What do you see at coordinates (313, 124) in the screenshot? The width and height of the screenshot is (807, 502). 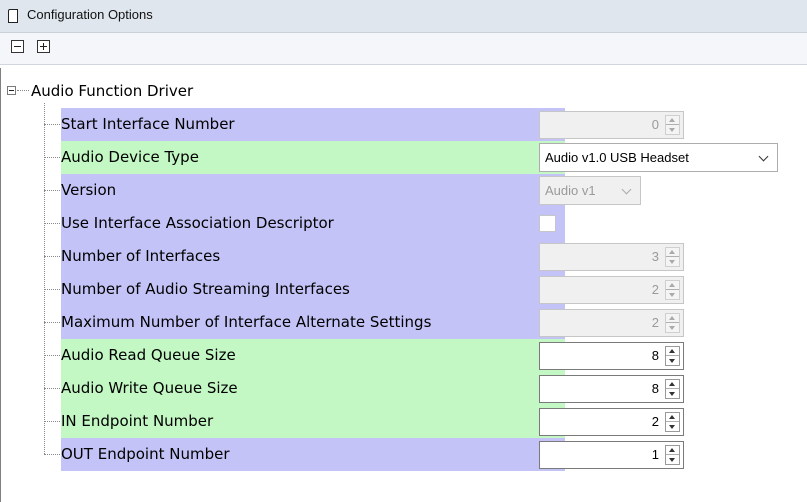 I see `option-label: Start Interface Number` at bounding box center [313, 124].